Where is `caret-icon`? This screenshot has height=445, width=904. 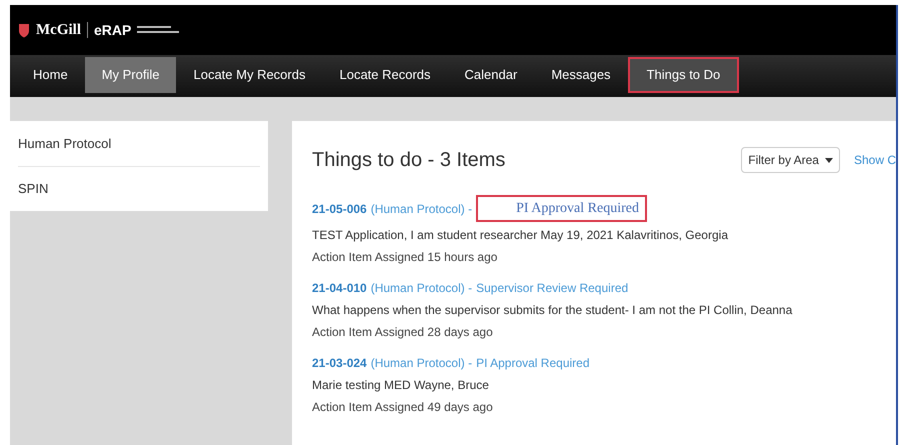
caret-icon is located at coordinates (828, 160).